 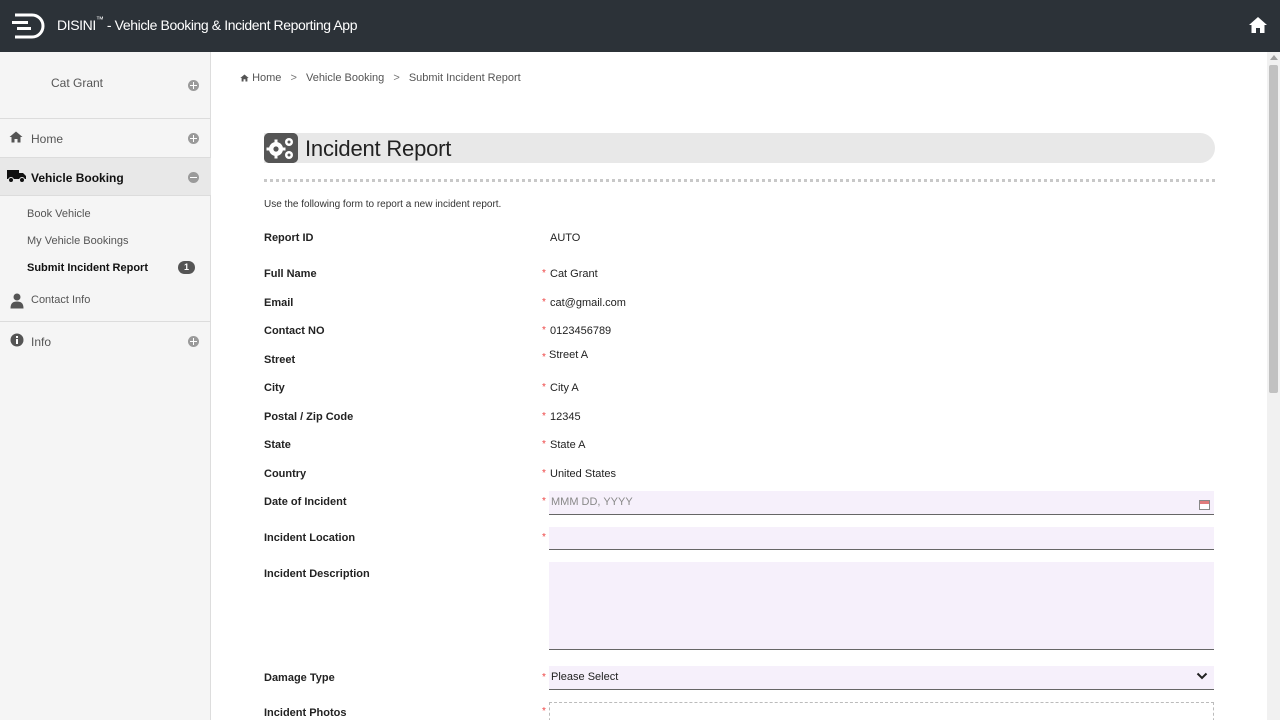 I want to click on count-badge: 1, so click(x=186, y=267).